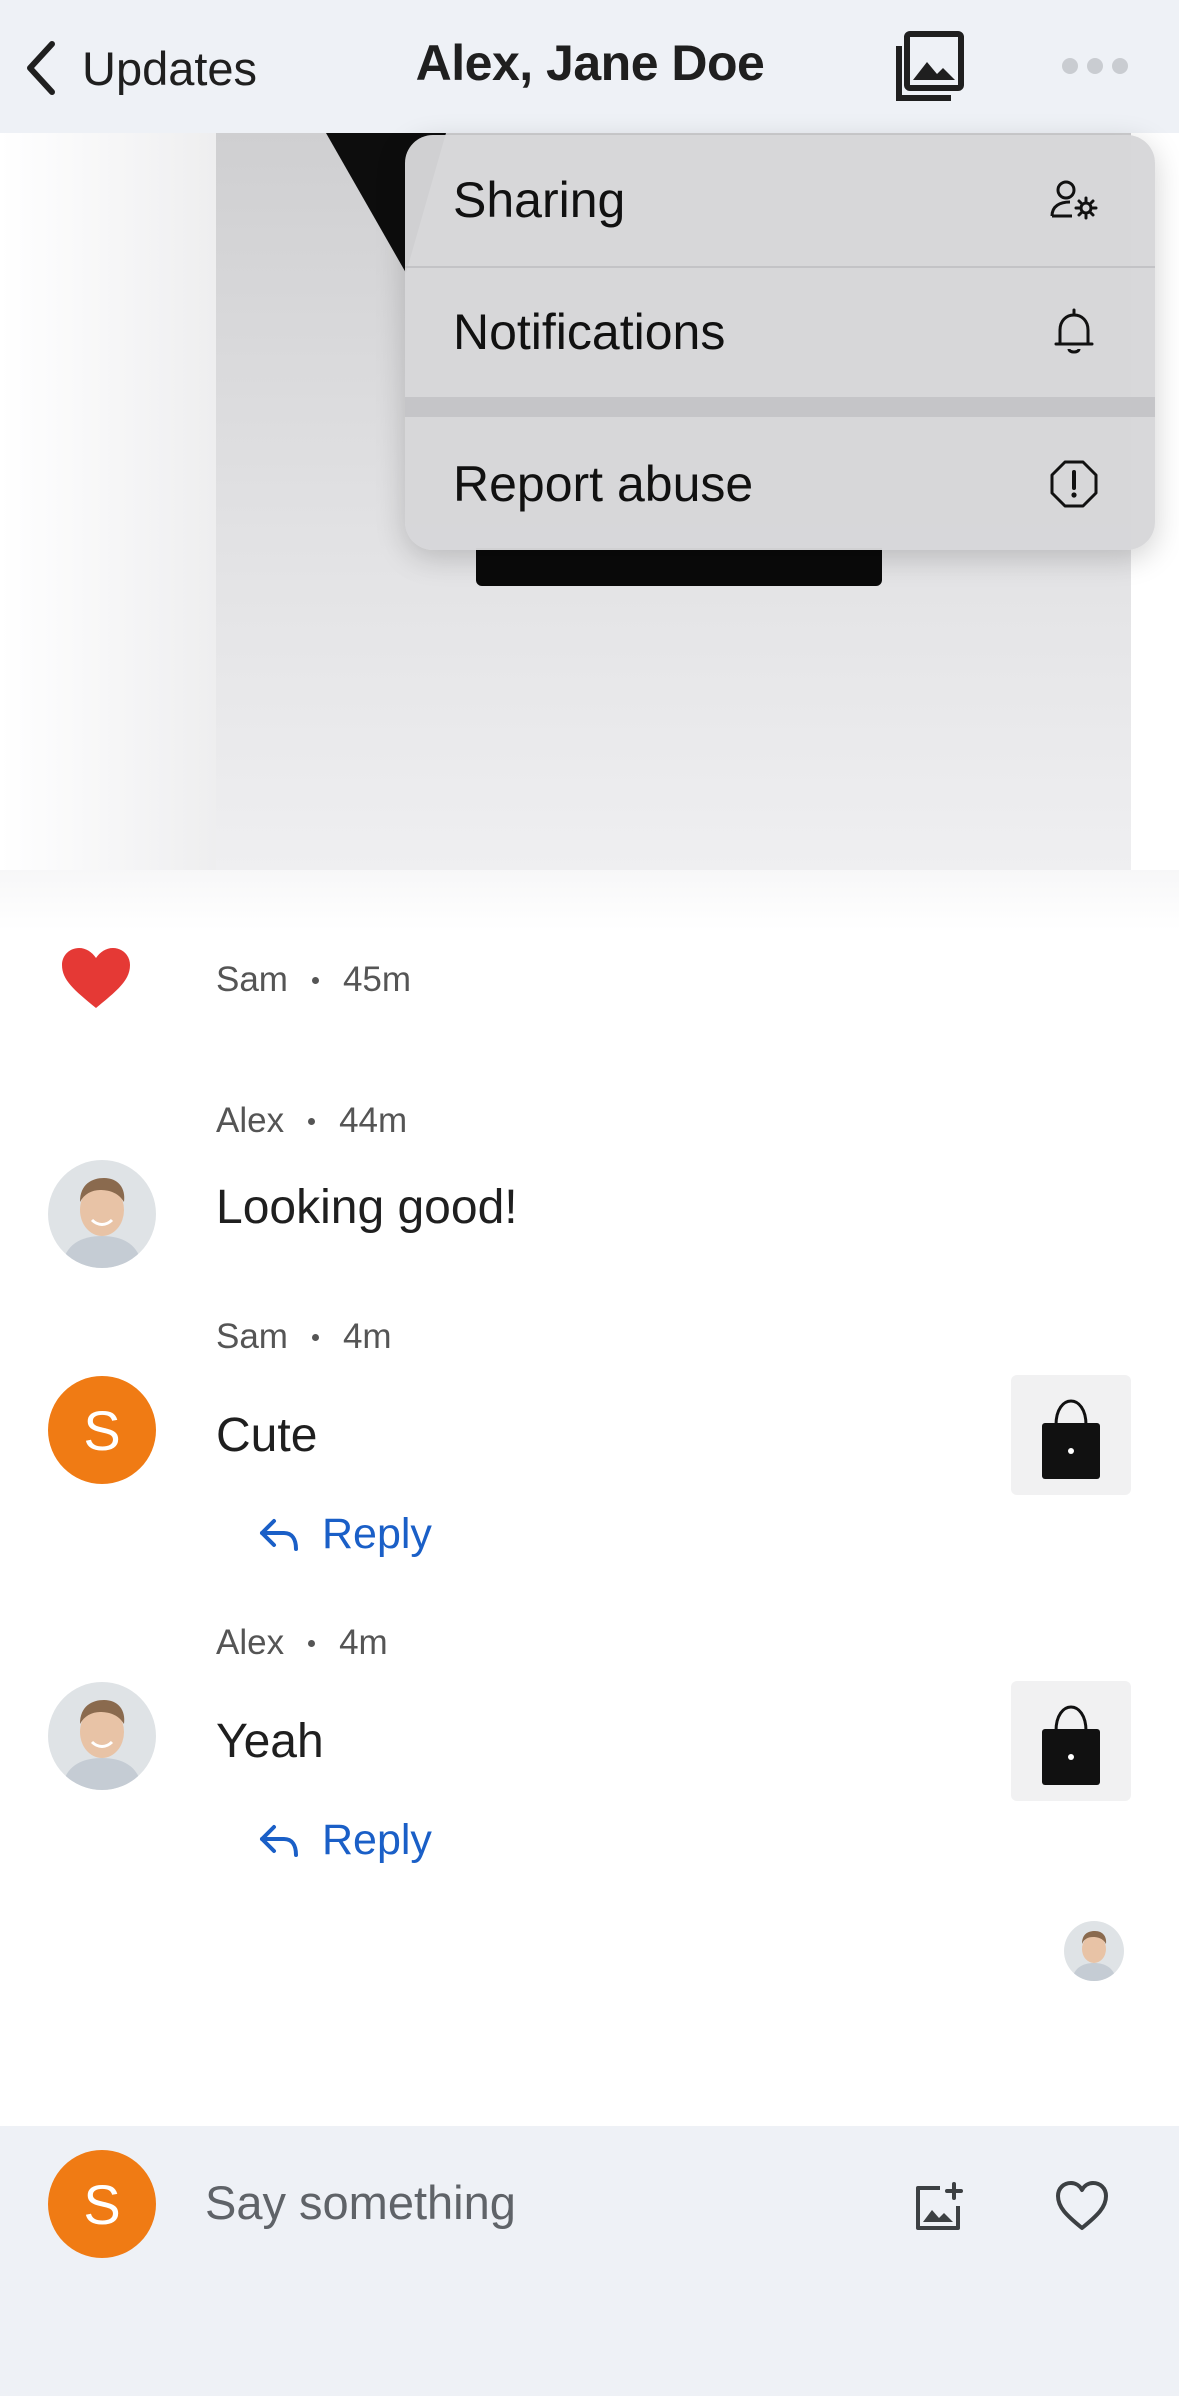 The width and height of the screenshot is (1179, 2396). Describe the element at coordinates (1074, 200) in the screenshot. I see `person-settings-icon` at that location.